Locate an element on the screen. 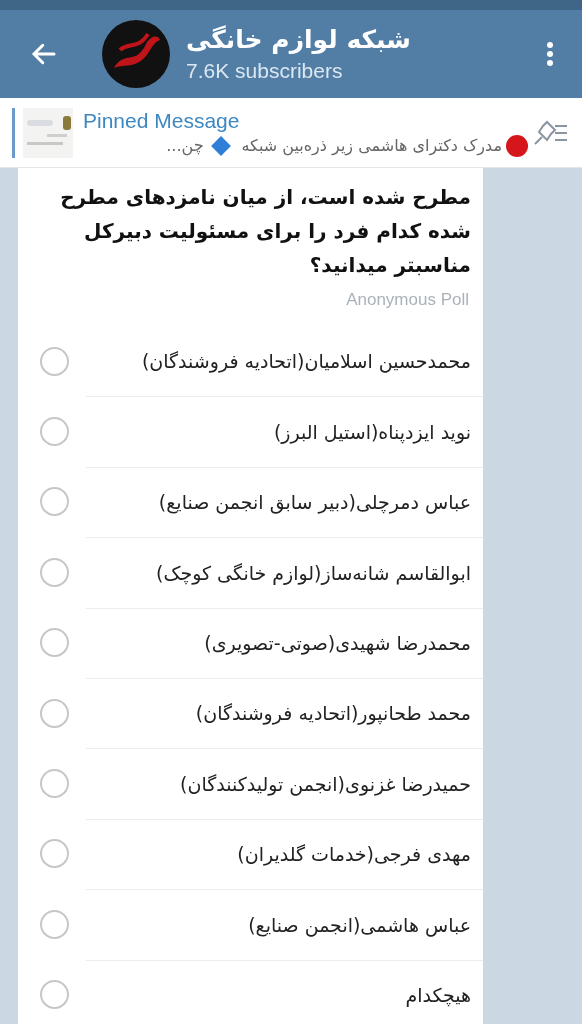 This screenshot has width=582, height=1024. option-label: نوید ایزدپناه(استیل البرز) is located at coordinates (372, 432).